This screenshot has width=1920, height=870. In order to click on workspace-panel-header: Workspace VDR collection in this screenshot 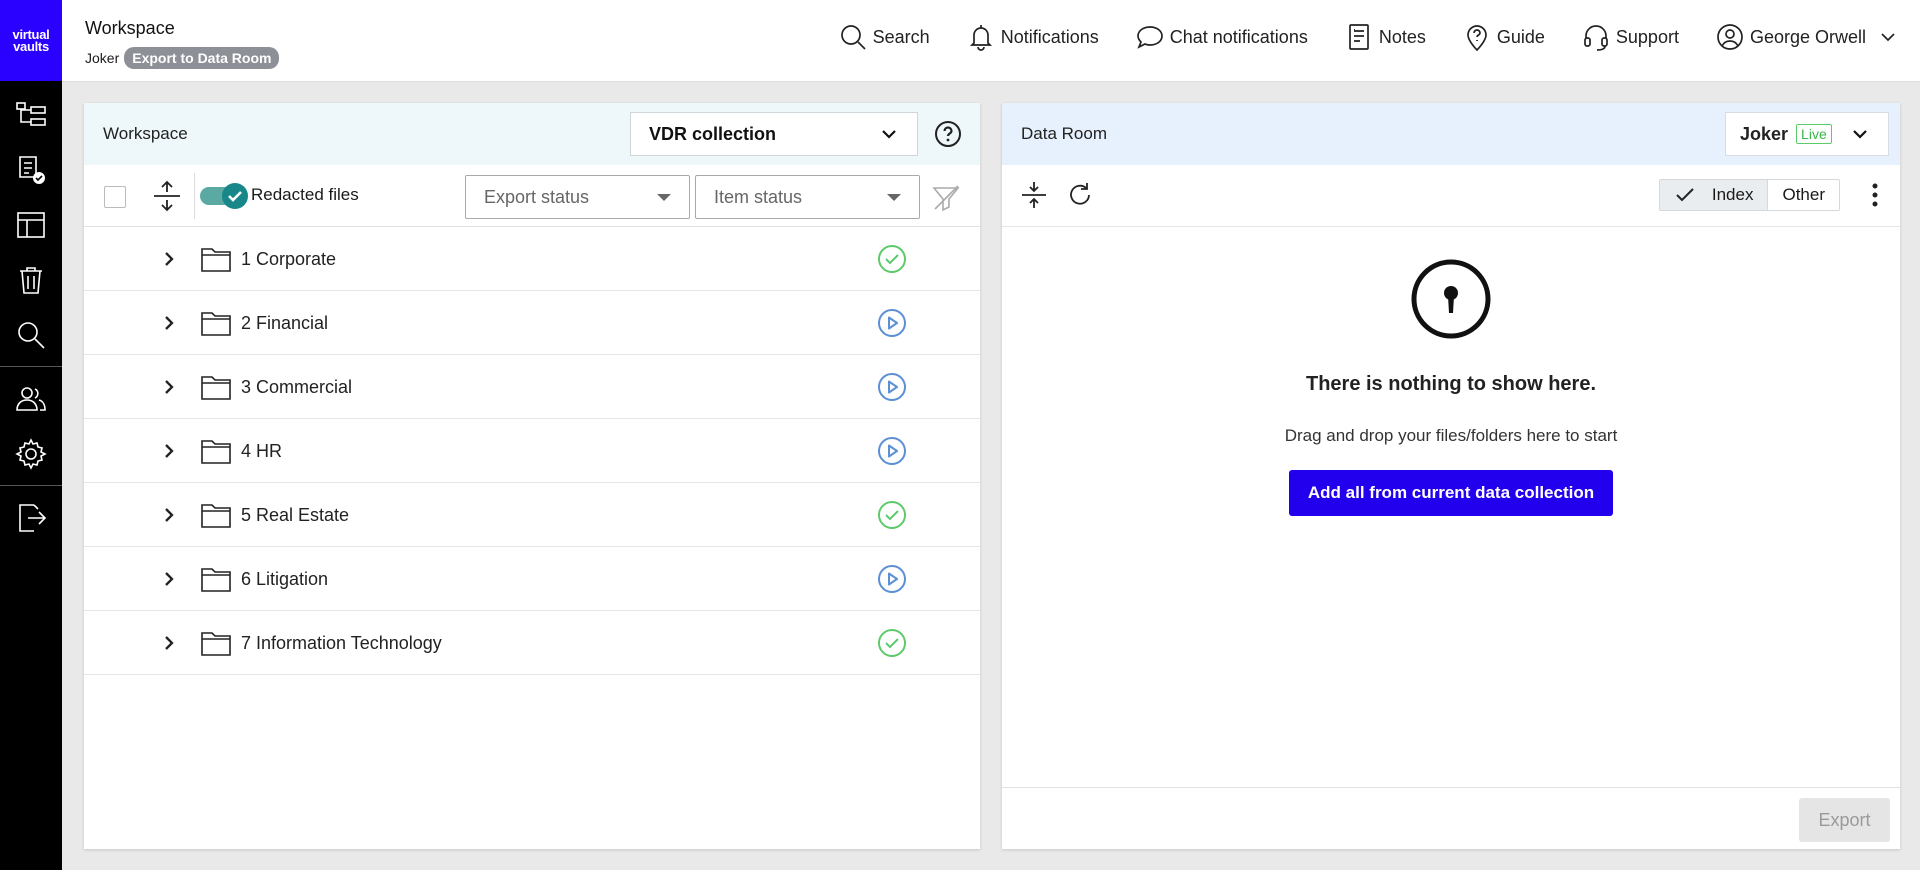, I will do `click(532, 134)`.